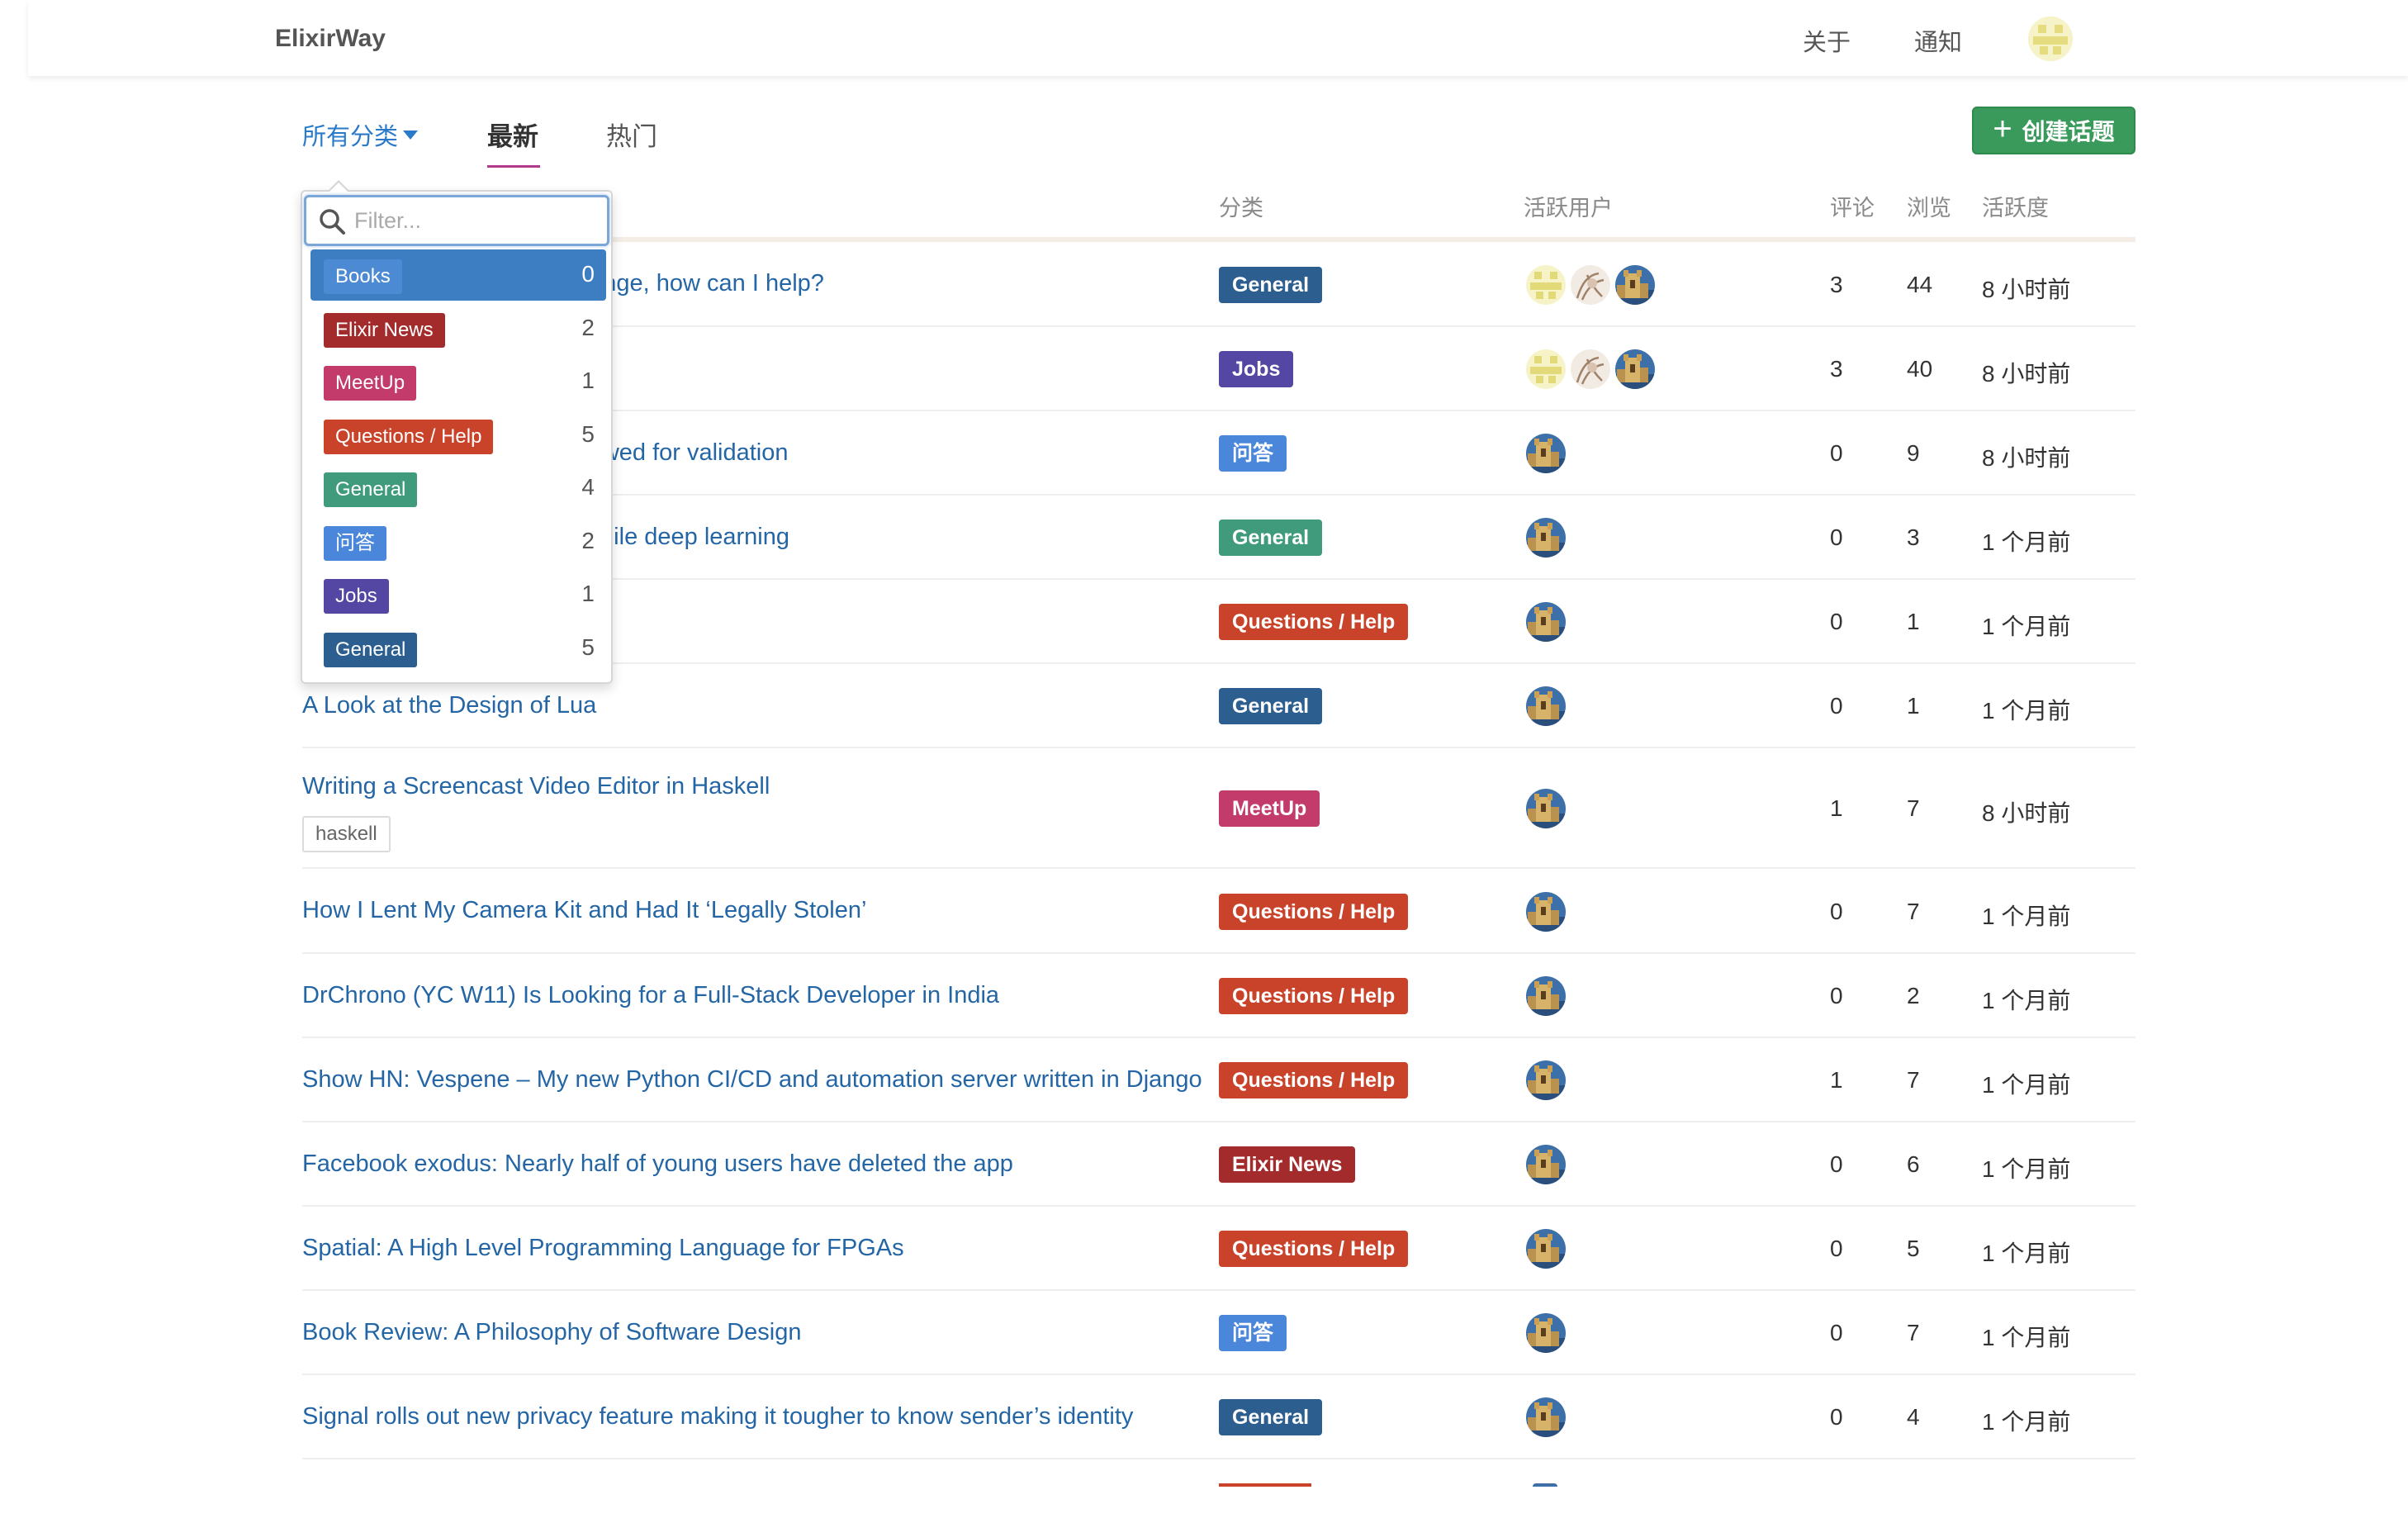  What do you see at coordinates (458, 328) in the screenshot?
I see `category-option: Elixir News 2` at bounding box center [458, 328].